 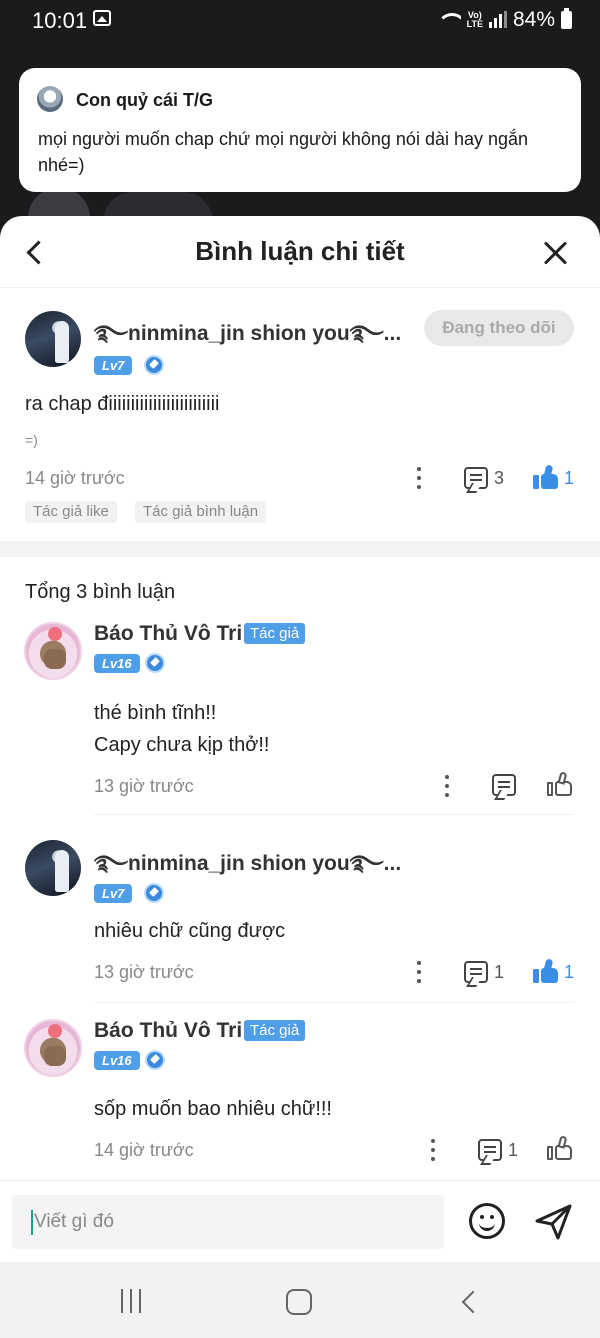 What do you see at coordinates (100, 592) in the screenshot?
I see `replies-header: Tổng 3 bình luận` at bounding box center [100, 592].